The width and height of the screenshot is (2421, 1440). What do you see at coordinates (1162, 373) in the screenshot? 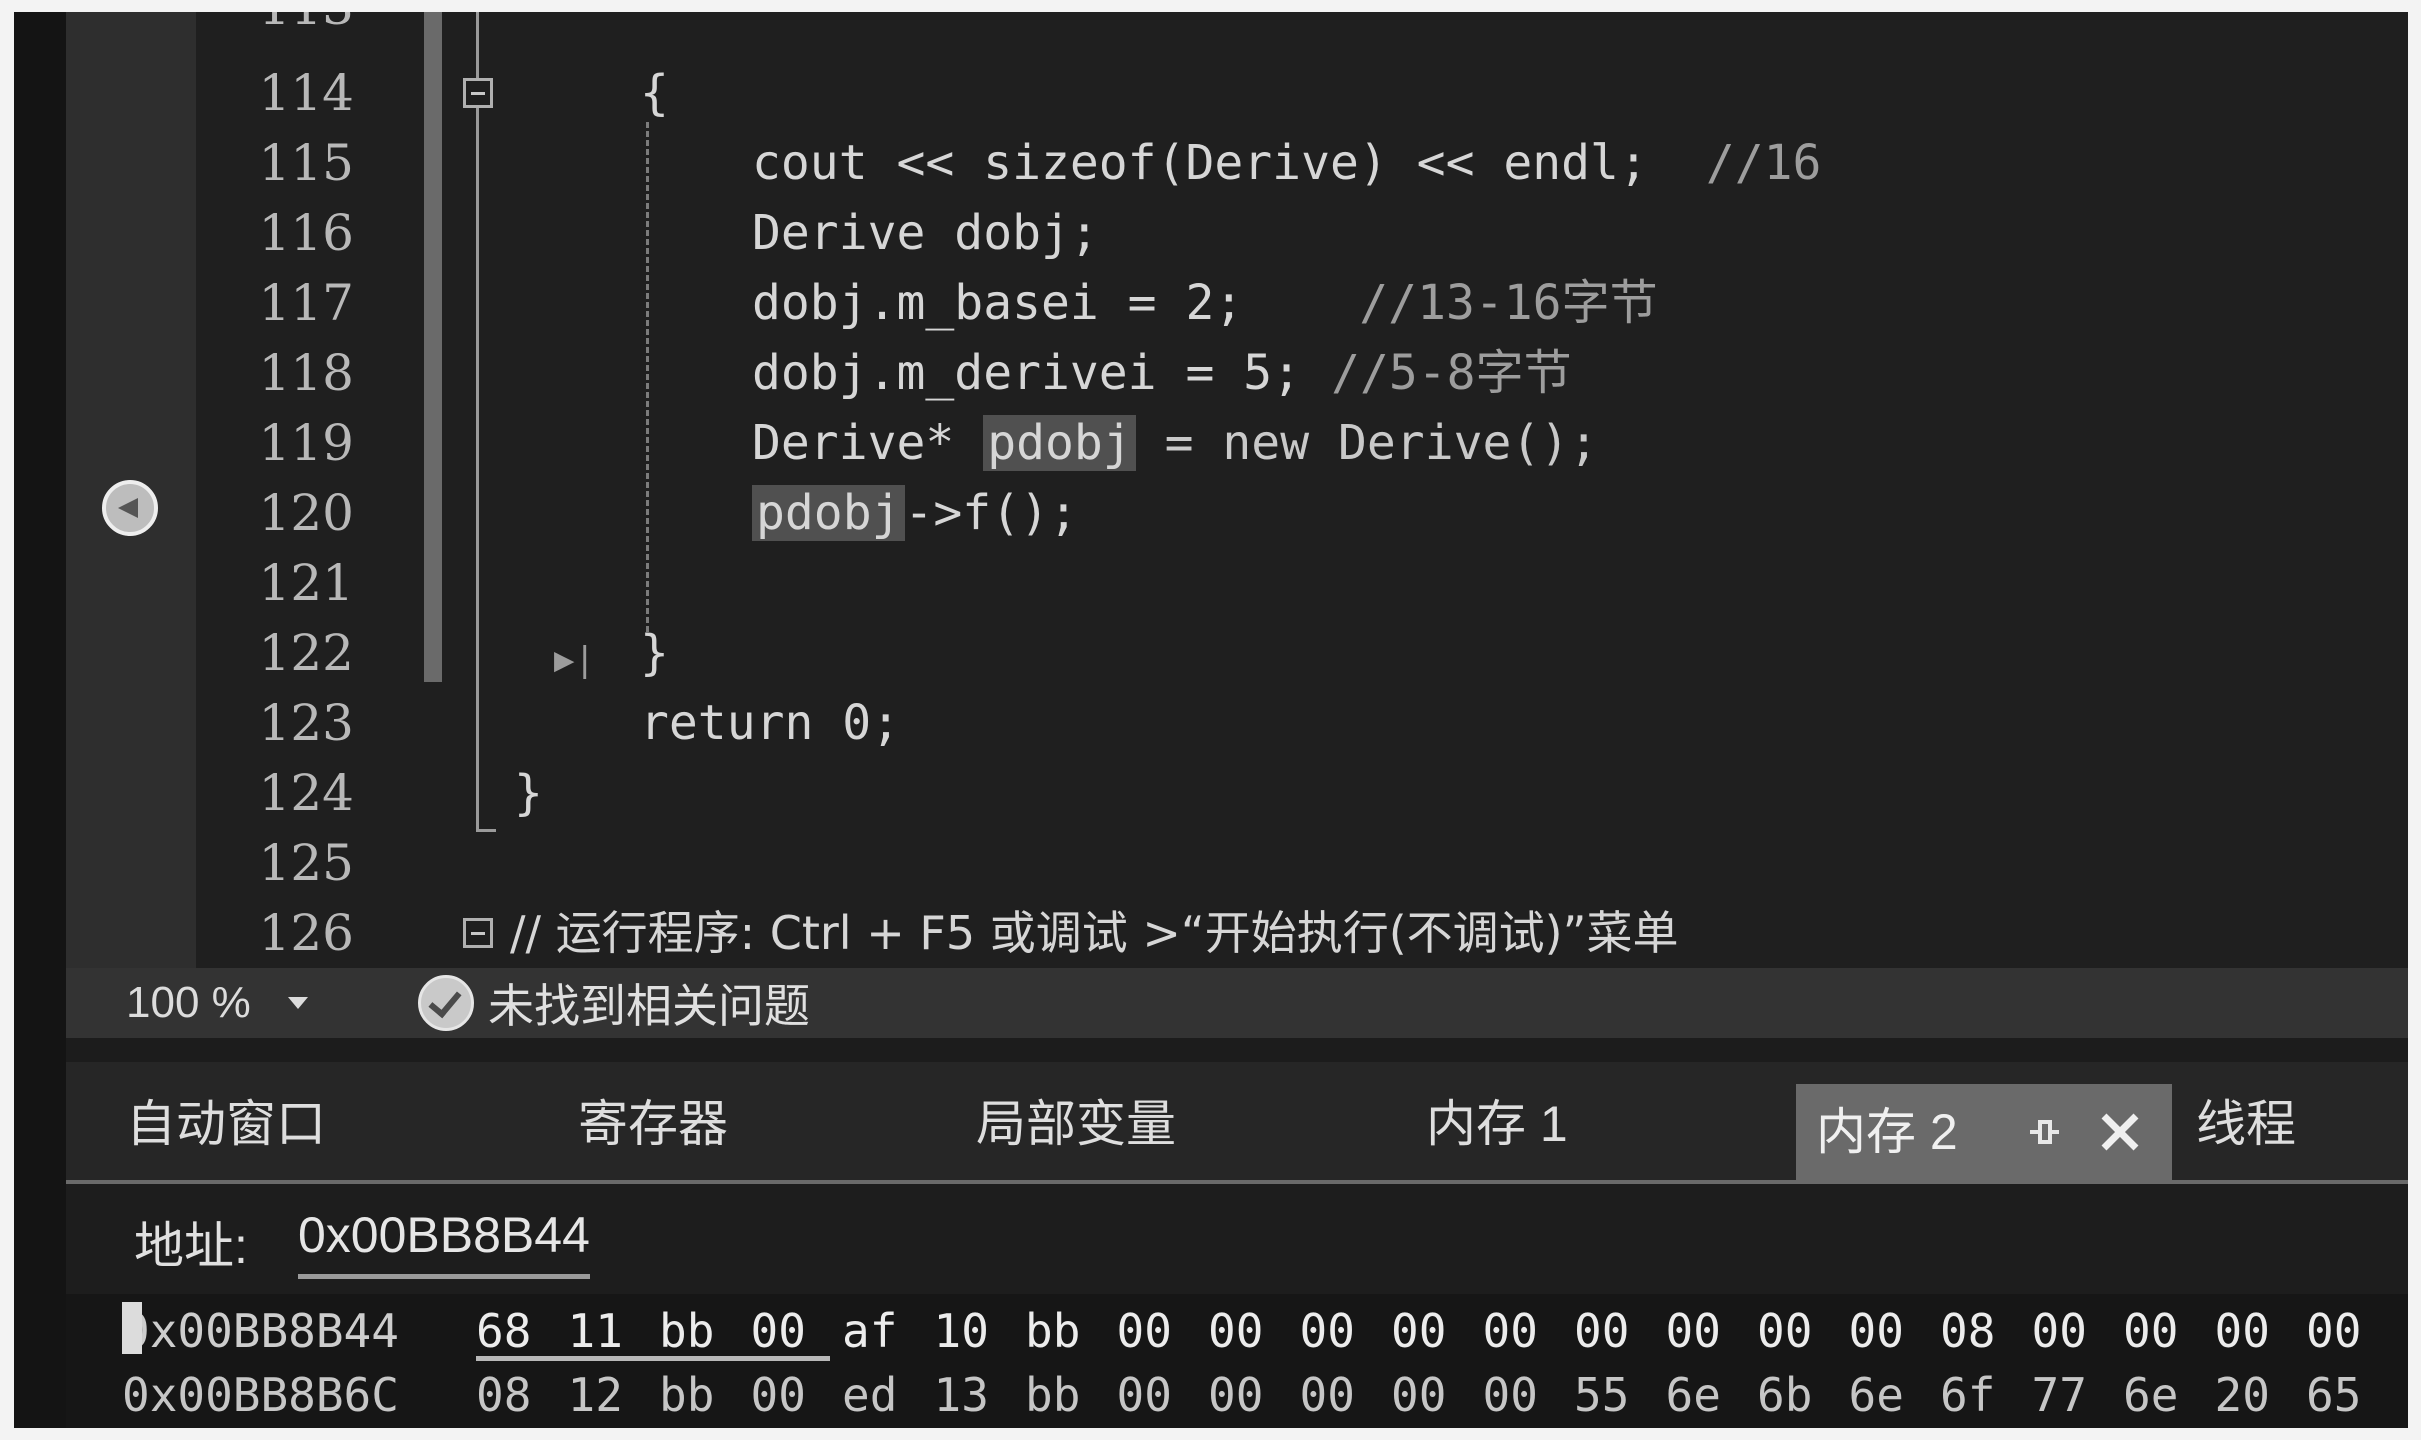
I see `code-line: dobj.m_derivei = 5;//5-8字节` at bounding box center [1162, 373].